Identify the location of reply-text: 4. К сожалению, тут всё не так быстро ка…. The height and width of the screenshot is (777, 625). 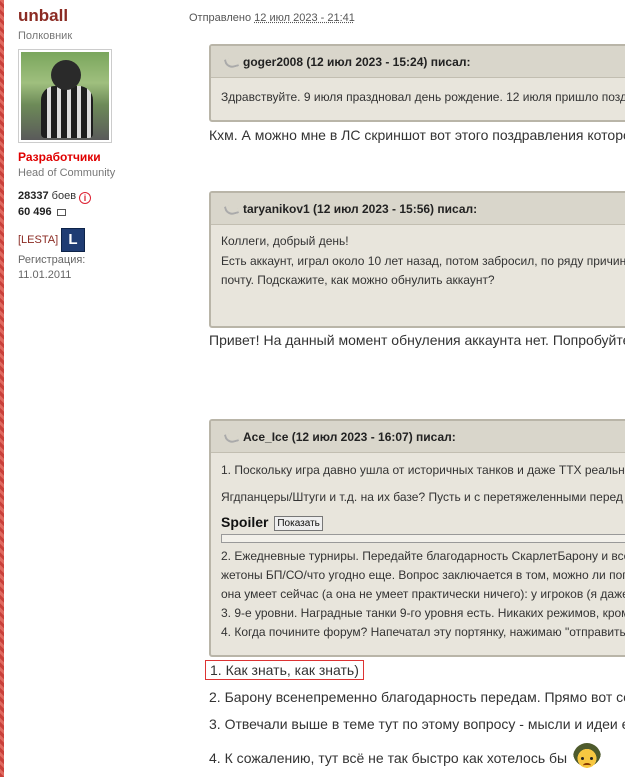
(405, 757).